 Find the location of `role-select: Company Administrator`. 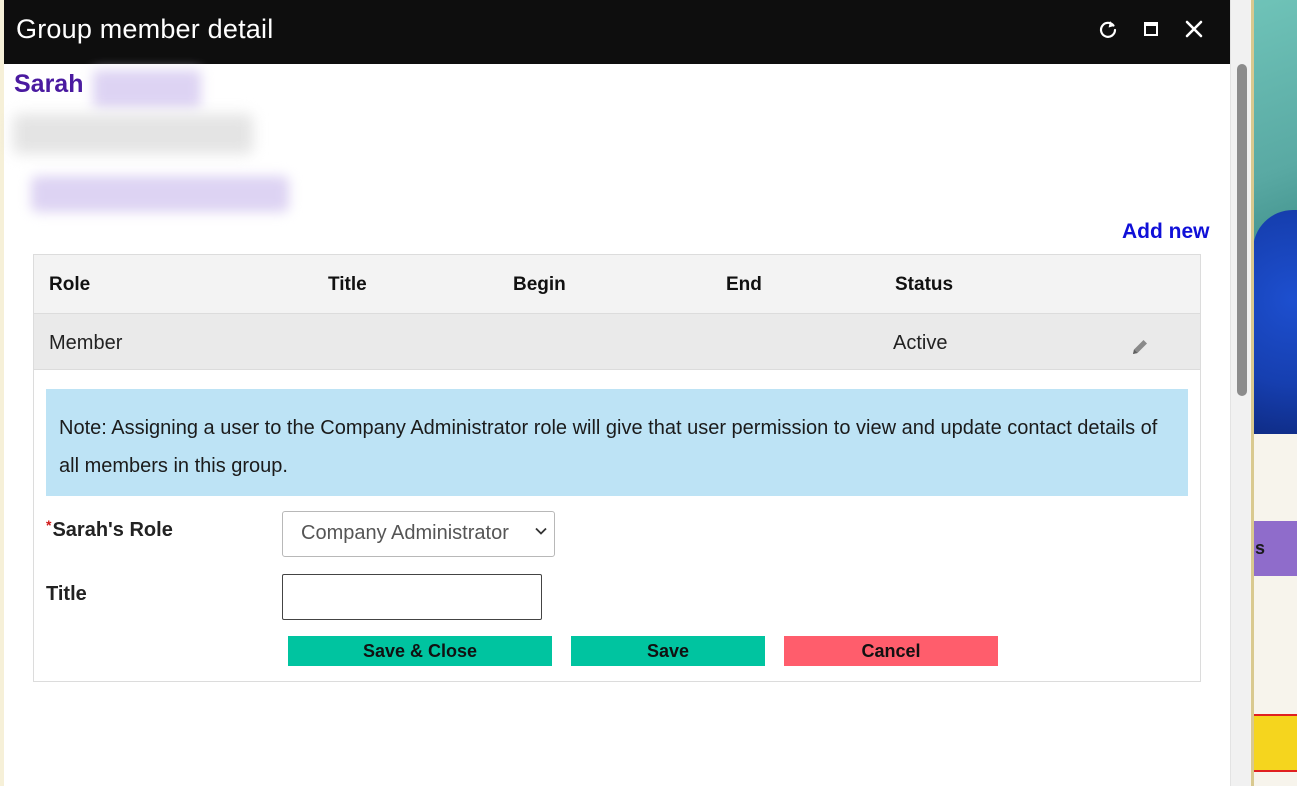

role-select: Company Administrator is located at coordinates (418, 534).